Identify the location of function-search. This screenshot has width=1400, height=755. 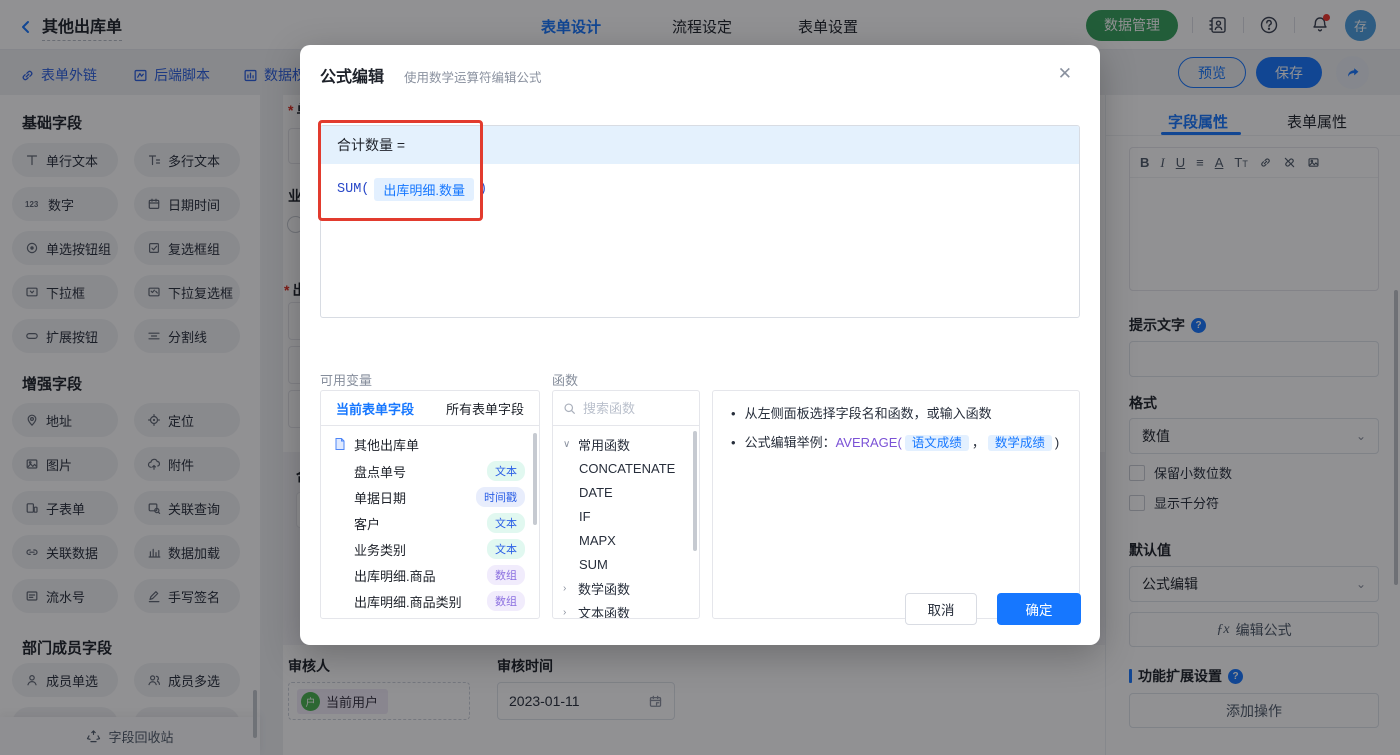
(626, 408).